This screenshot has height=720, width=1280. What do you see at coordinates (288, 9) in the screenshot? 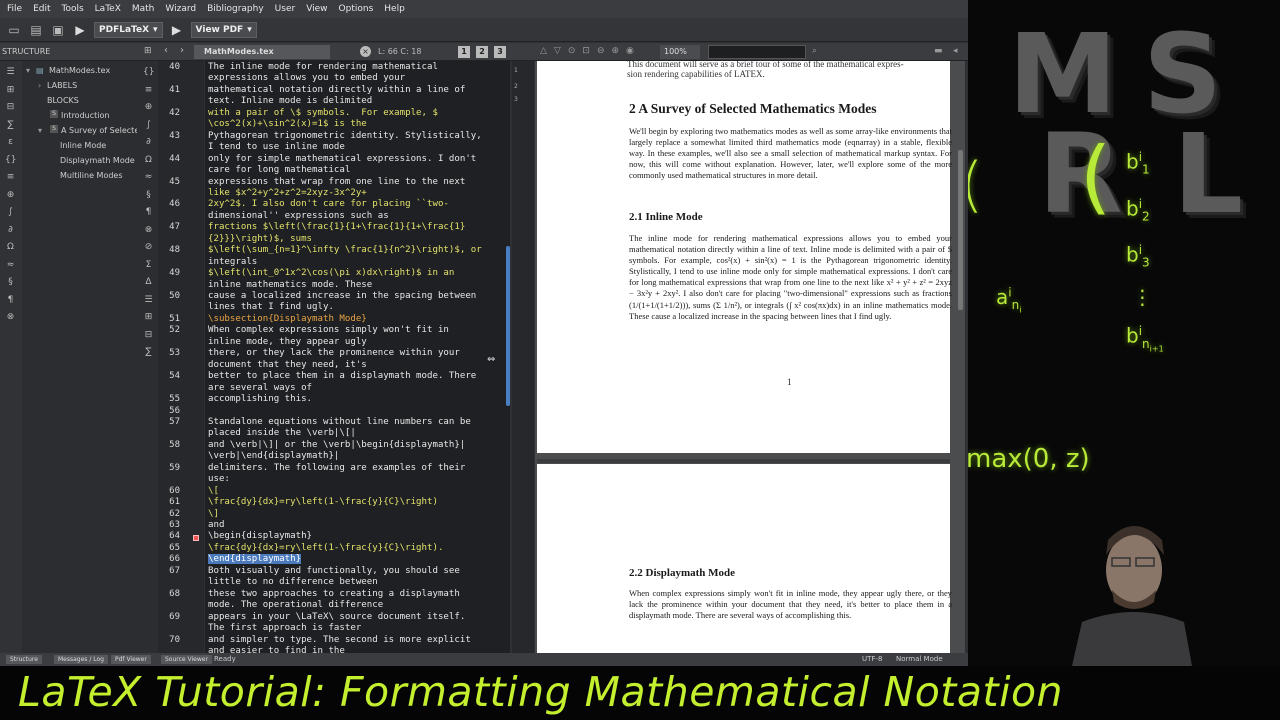
I see `menu-user: User` at bounding box center [288, 9].